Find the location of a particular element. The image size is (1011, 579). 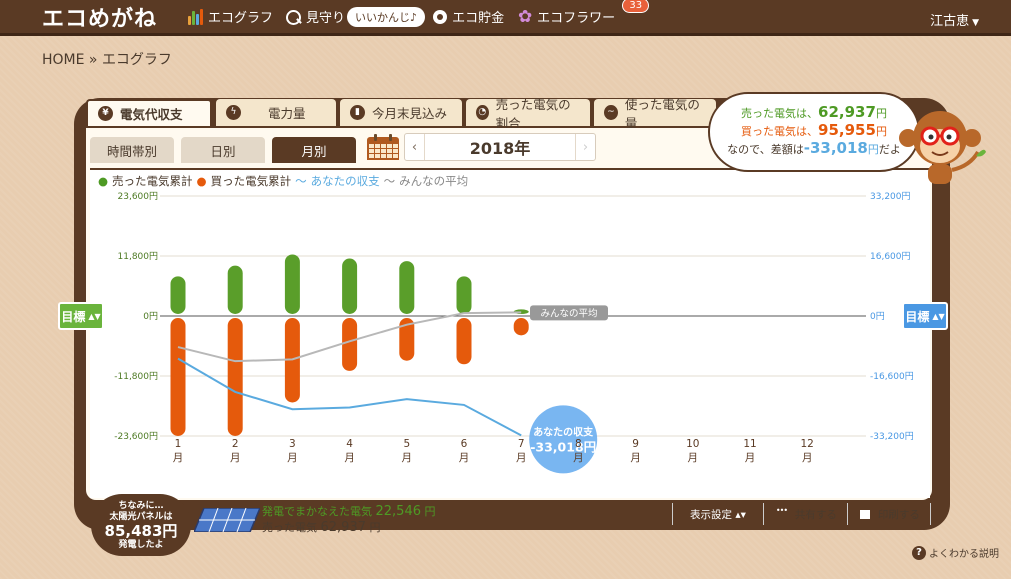

right-tick-label: -16,600円 is located at coordinates (892, 376).